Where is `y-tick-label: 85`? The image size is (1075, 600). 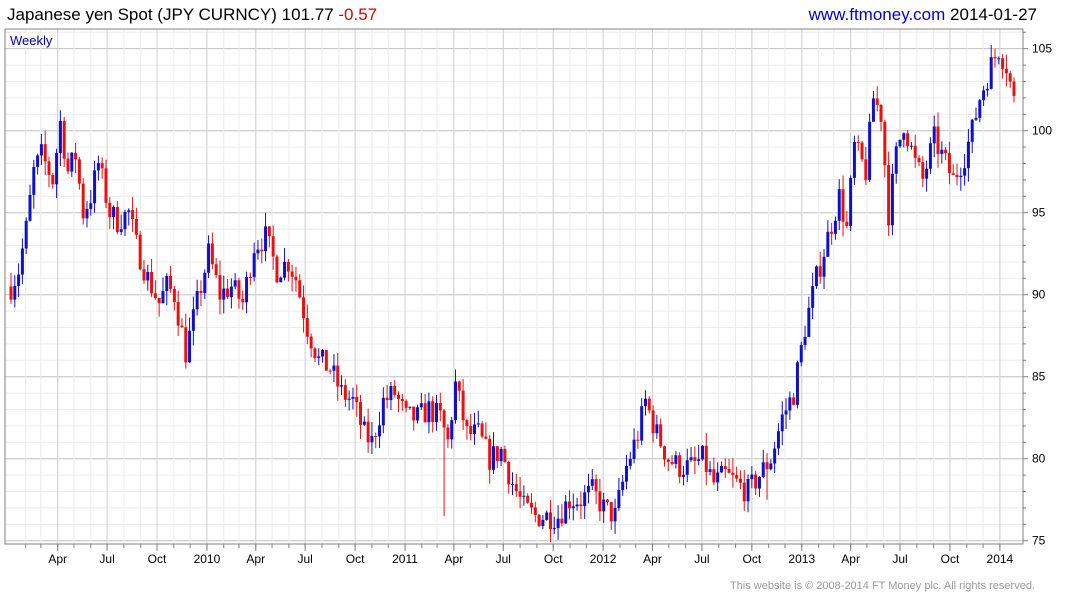
y-tick-label: 85 is located at coordinates (1039, 377).